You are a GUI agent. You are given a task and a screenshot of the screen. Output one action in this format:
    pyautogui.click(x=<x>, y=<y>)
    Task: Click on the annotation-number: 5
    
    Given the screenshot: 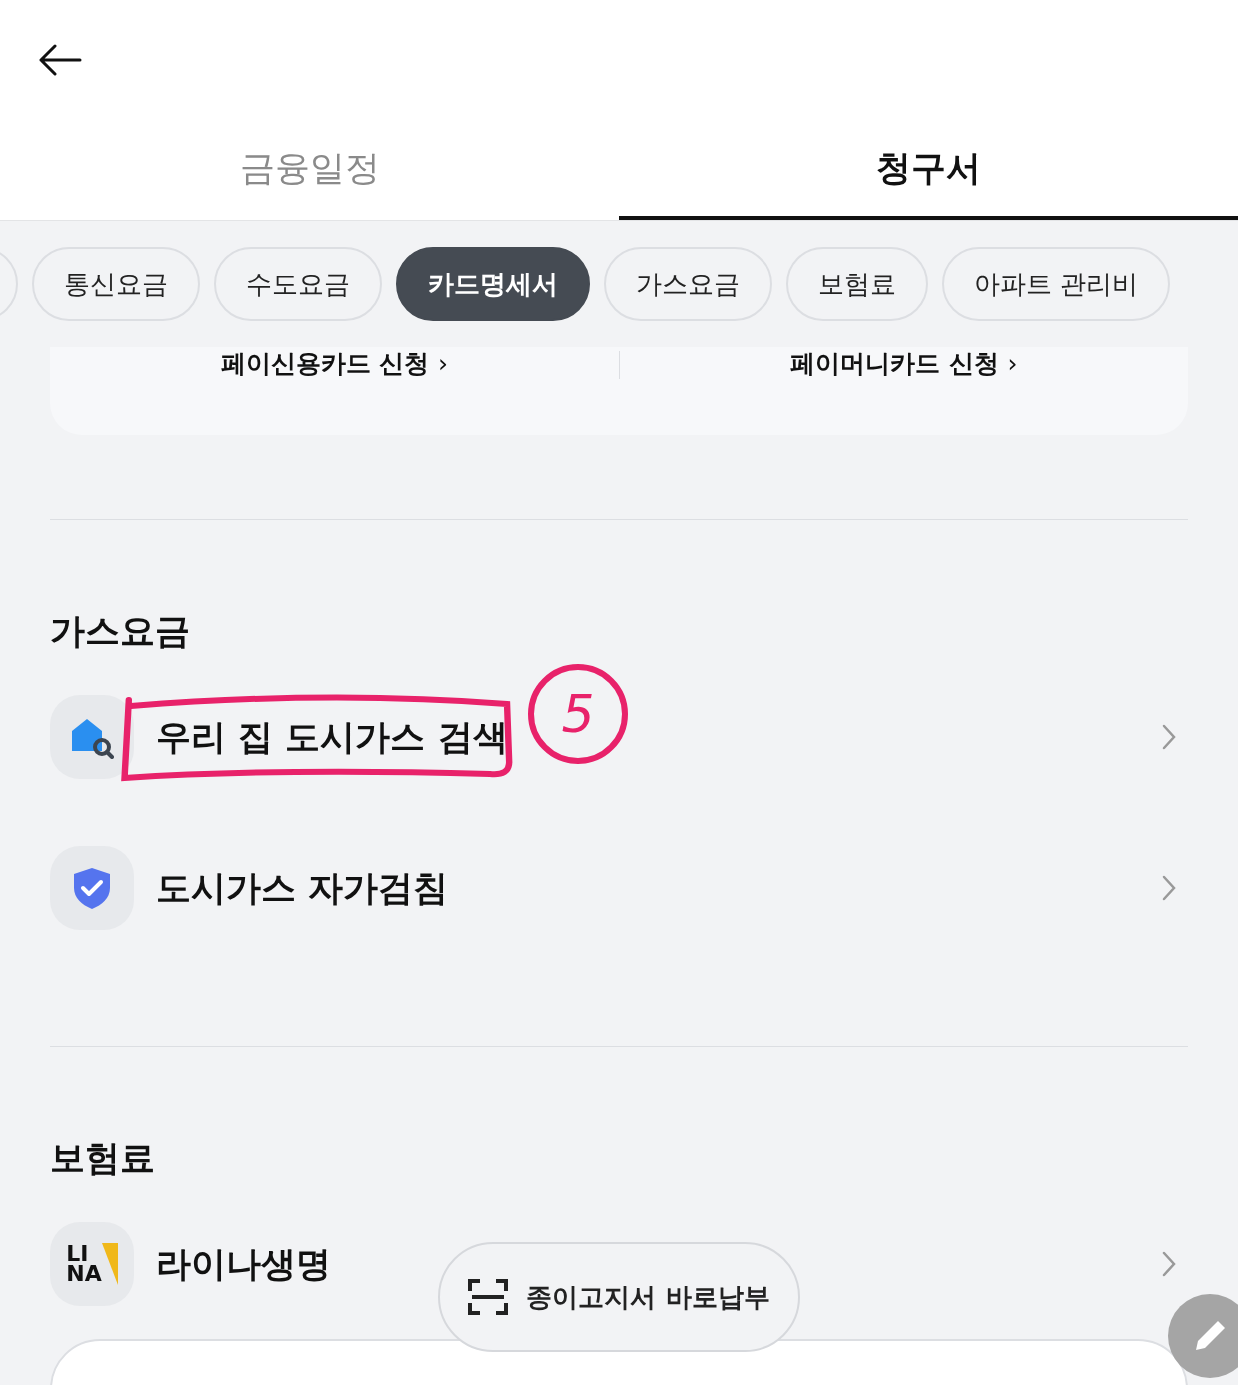 What is the action you would take?
    pyautogui.click(x=578, y=713)
    